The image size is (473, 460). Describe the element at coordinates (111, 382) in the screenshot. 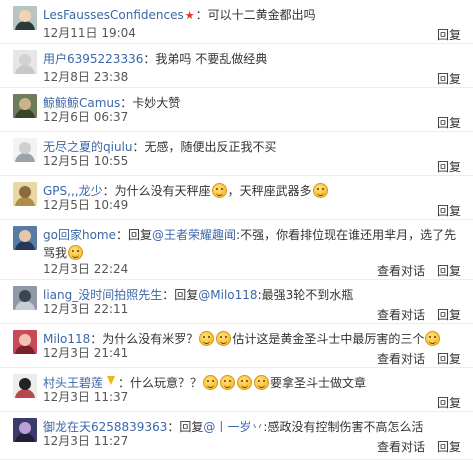

I see `medal-icon` at that location.